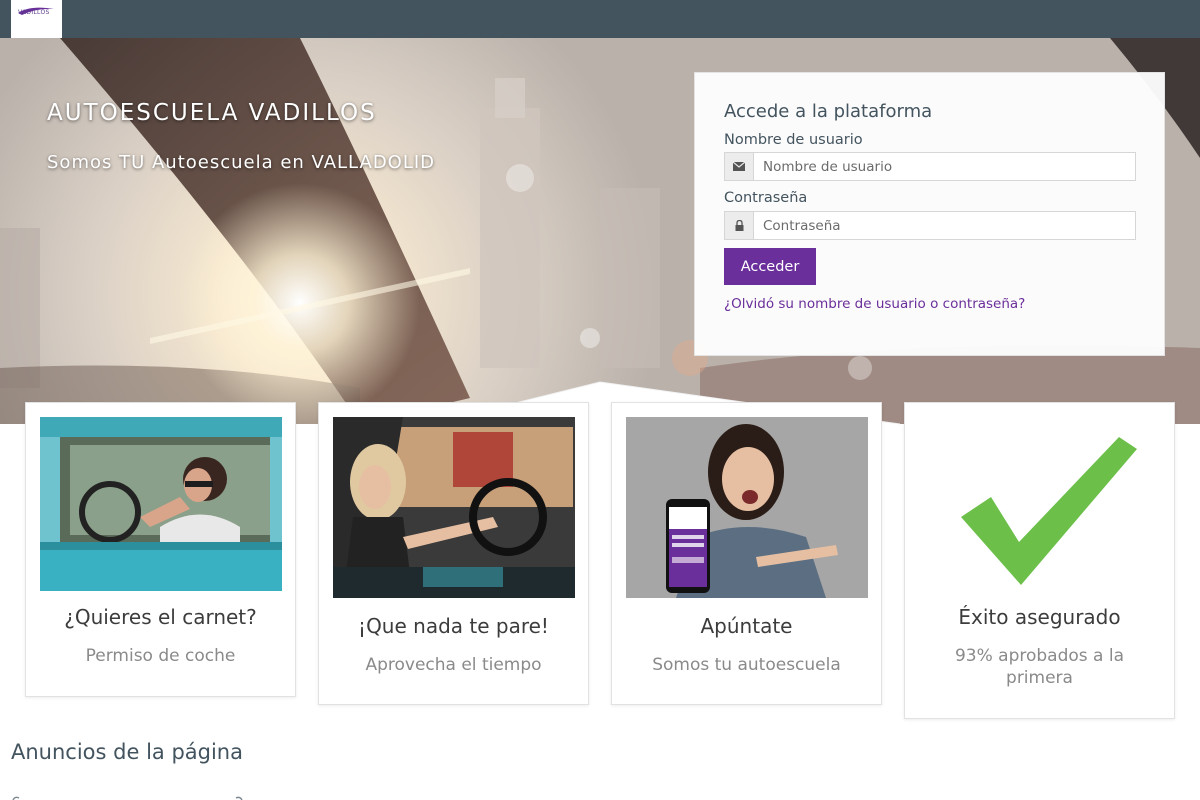 Image resolution: width=1200 pixels, height=800 pixels. Describe the element at coordinates (739, 225) in the screenshot. I see `lock-icon` at that location.